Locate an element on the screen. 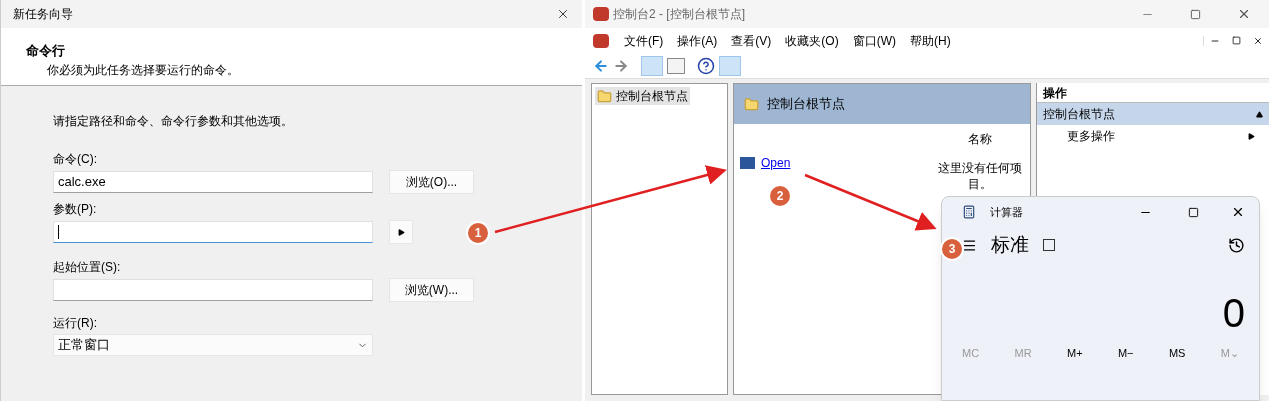  help-icon is located at coordinates (706, 65).